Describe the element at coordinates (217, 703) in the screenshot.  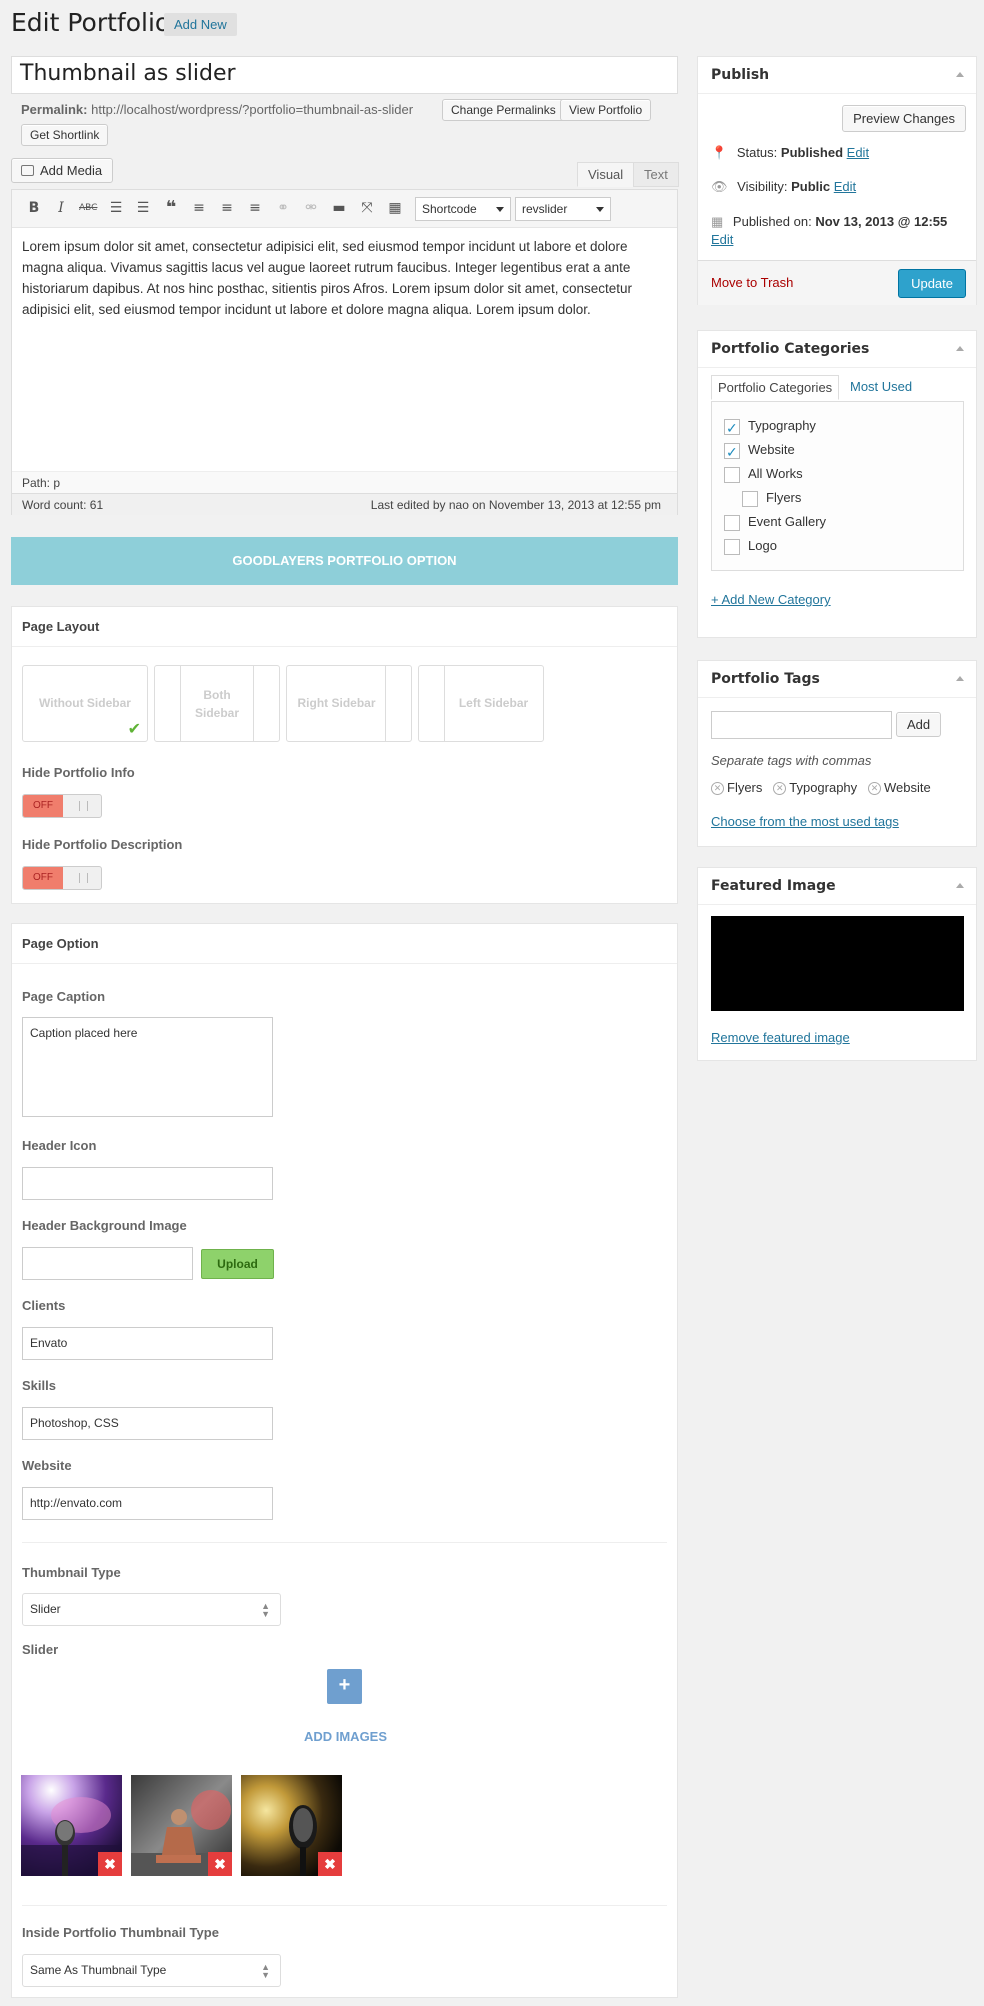
I see `layout-both-sidebar: Both Sidebar` at that location.